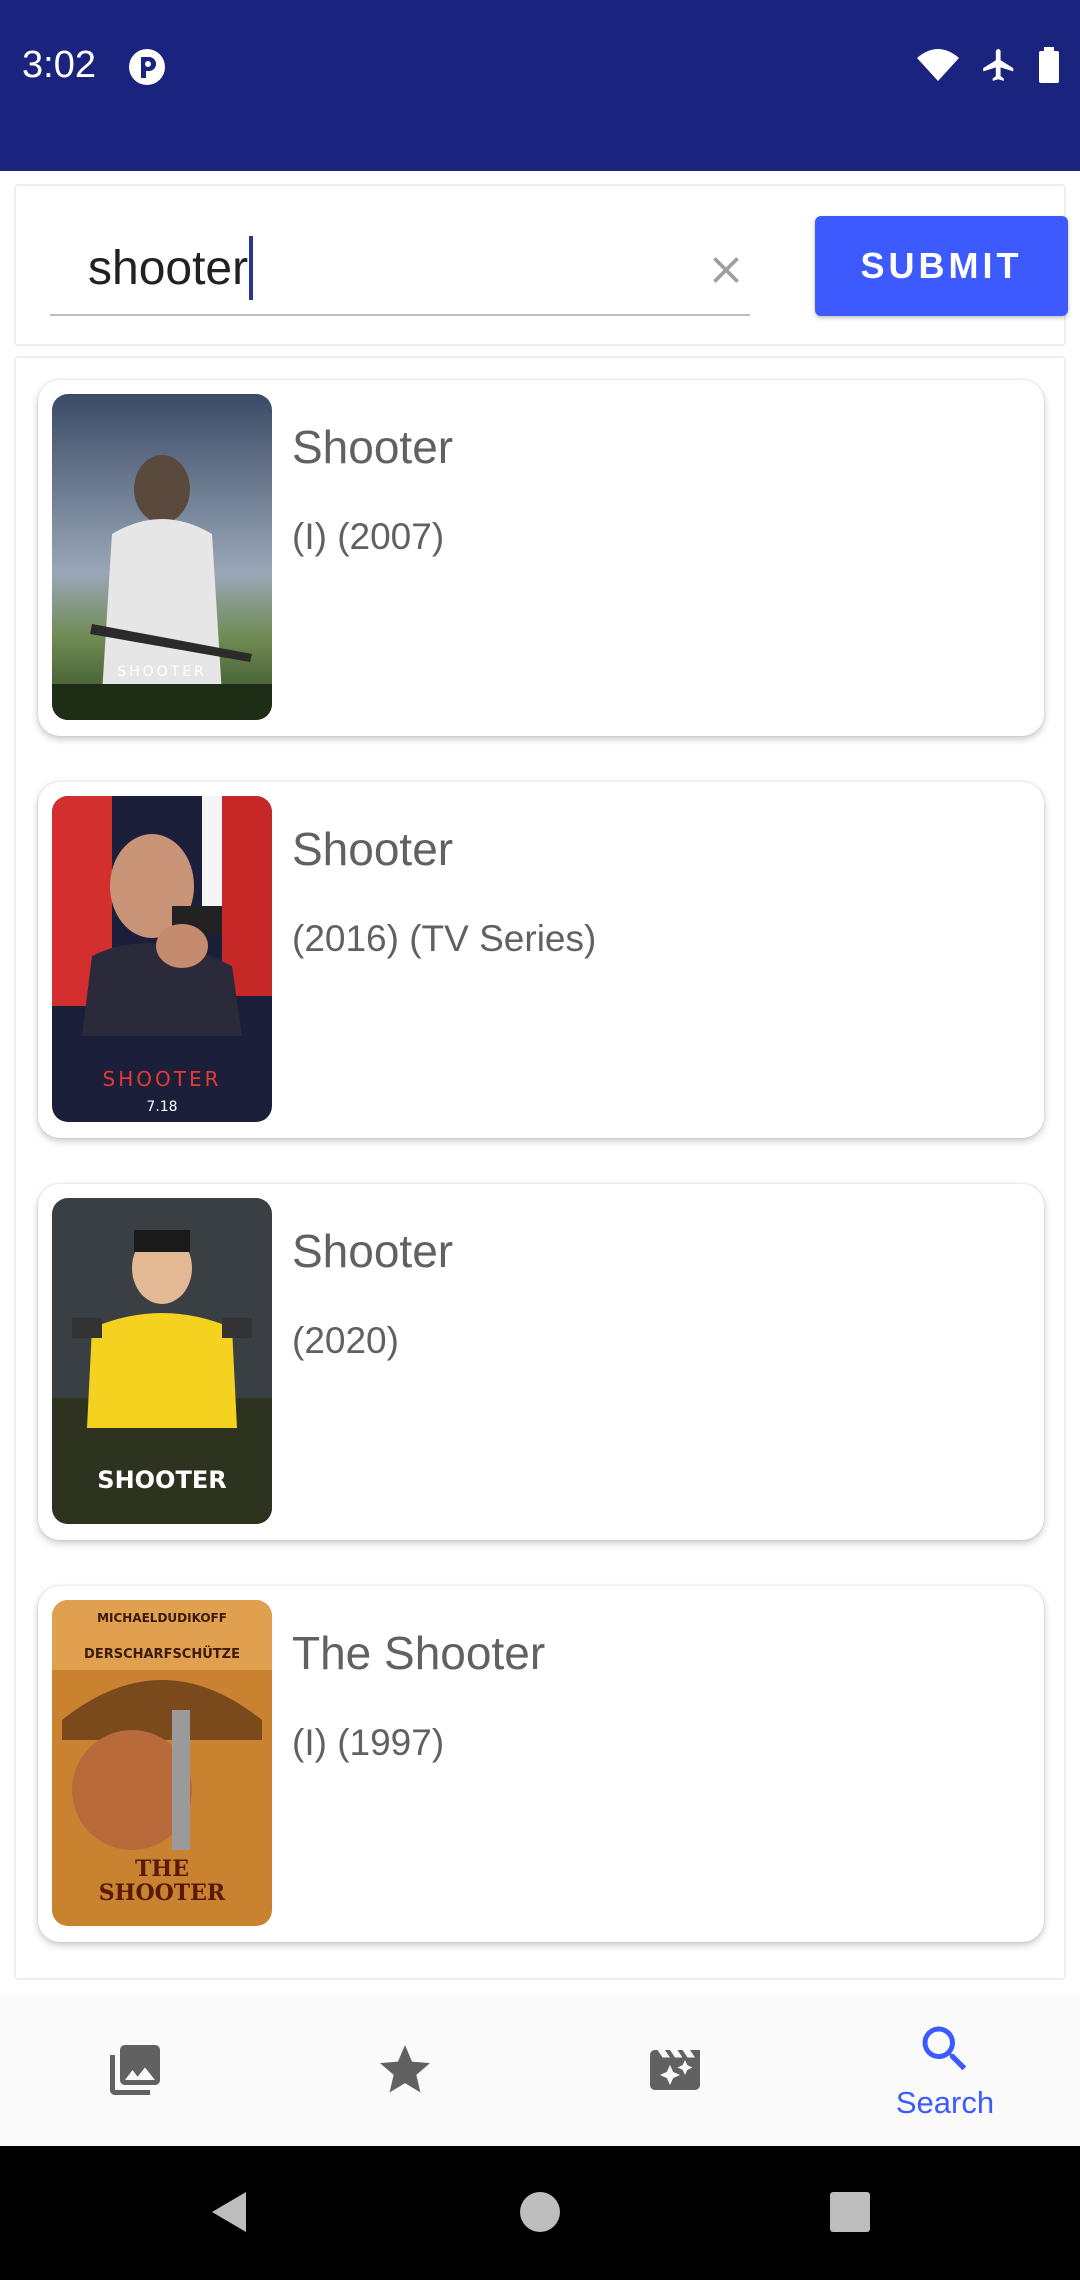 The width and height of the screenshot is (1080, 2280). I want to click on svg-text: 7.18, so click(161, 1107).